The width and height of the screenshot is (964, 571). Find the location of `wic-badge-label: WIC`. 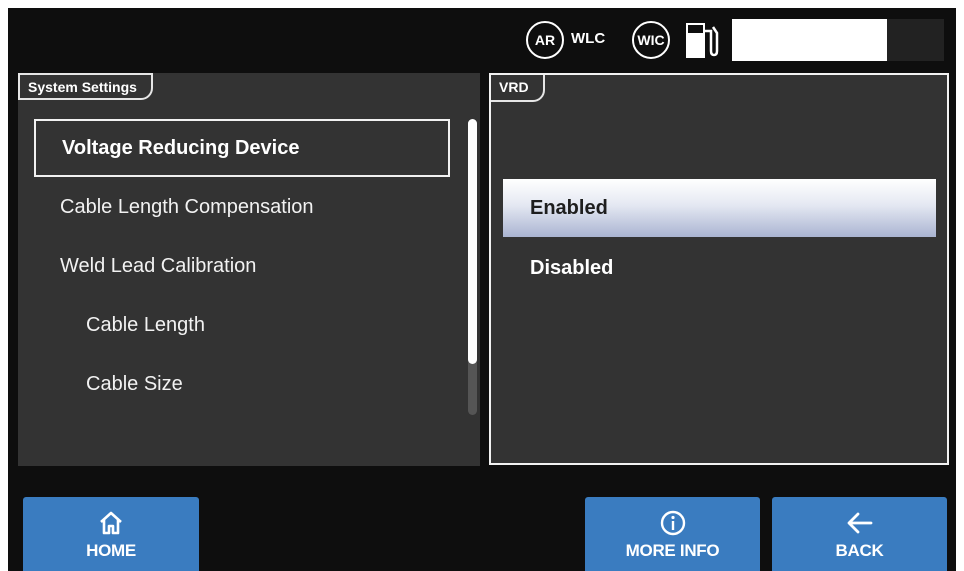

wic-badge-label: WIC is located at coordinates (651, 40).